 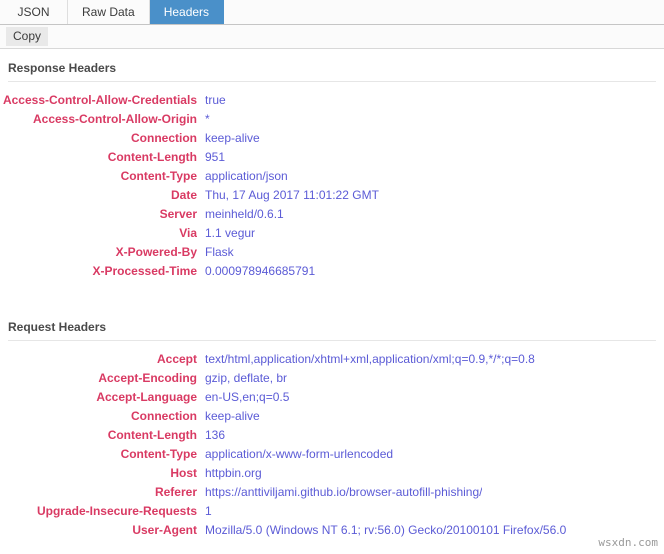 What do you see at coordinates (57, 327) in the screenshot?
I see `request-headers-title: Request Headers` at bounding box center [57, 327].